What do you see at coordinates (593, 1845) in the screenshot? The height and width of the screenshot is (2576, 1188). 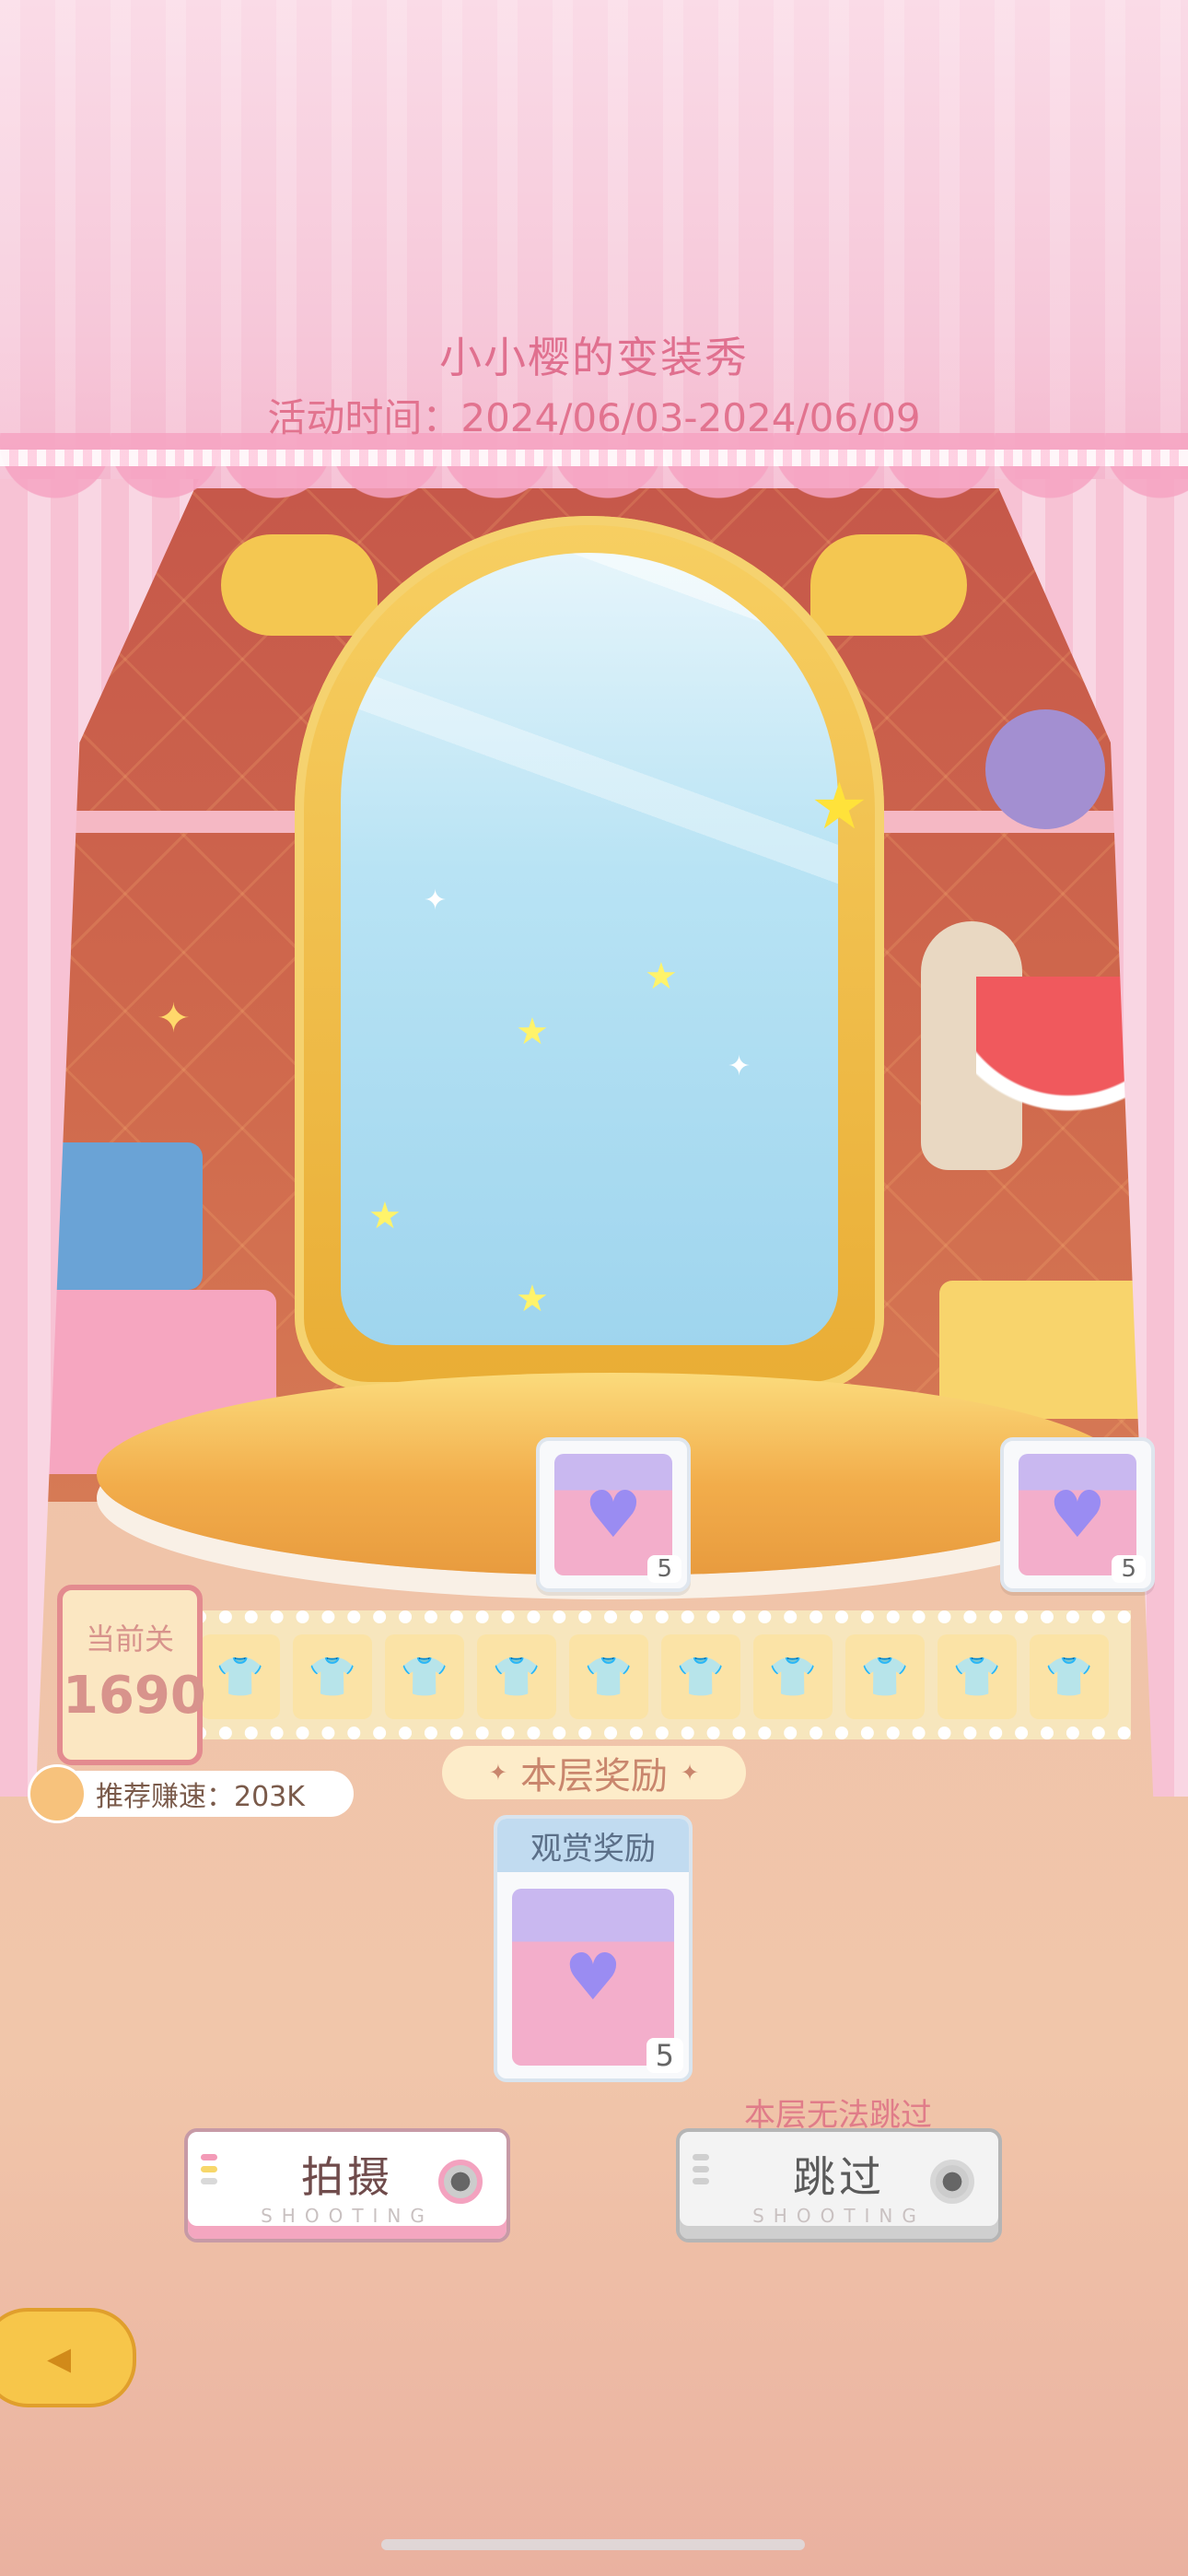 I see `view-reward-title: 观赏奖励` at bounding box center [593, 1845].